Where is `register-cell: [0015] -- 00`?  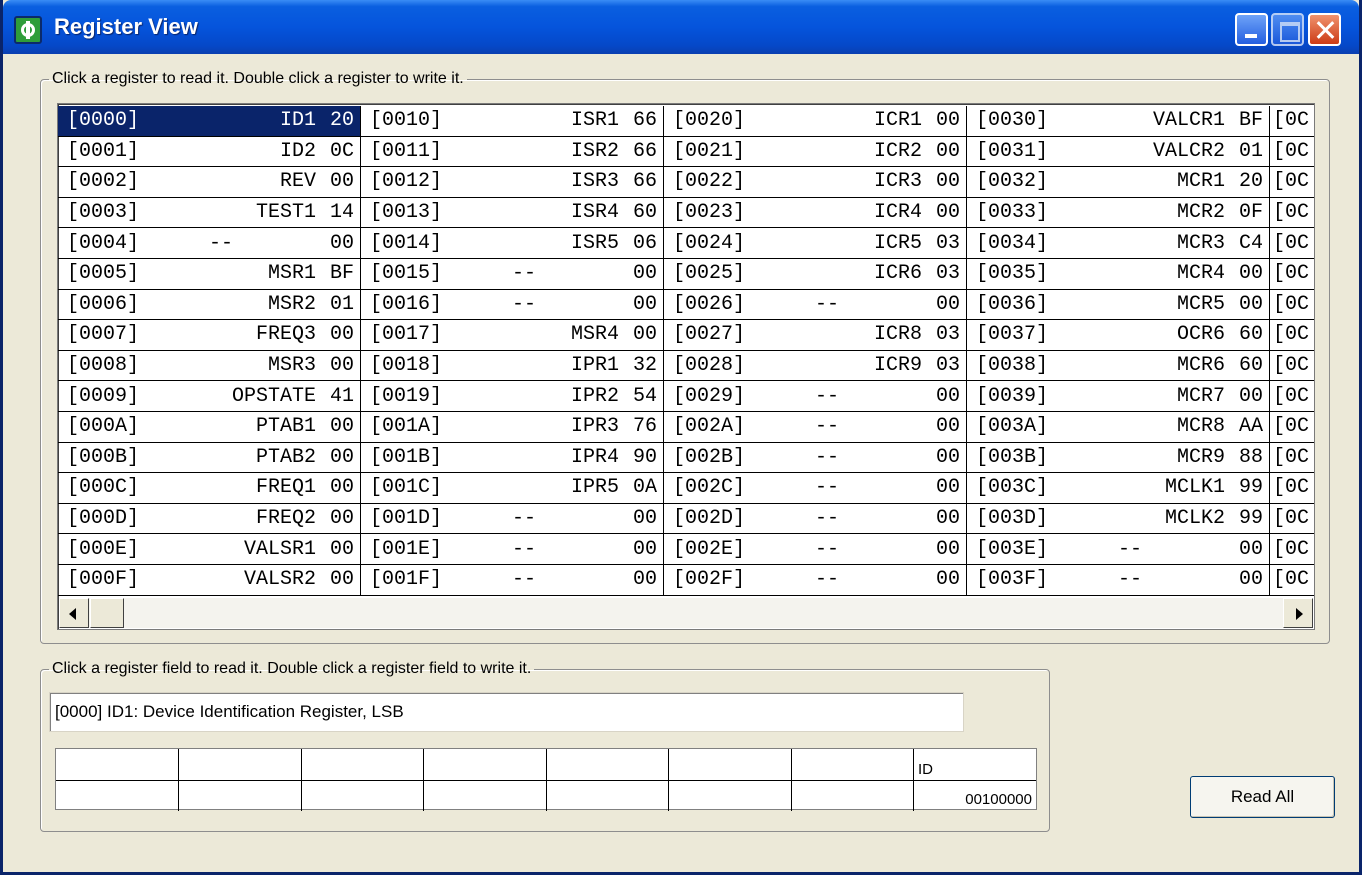
register-cell: [0015] -- 00 is located at coordinates (512, 274).